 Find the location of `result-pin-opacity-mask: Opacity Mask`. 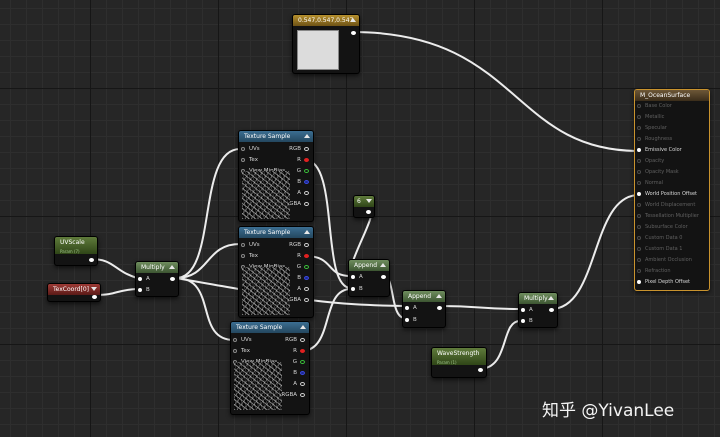

result-pin-opacity-mask: Opacity Mask is located at coordinates (657, 172).